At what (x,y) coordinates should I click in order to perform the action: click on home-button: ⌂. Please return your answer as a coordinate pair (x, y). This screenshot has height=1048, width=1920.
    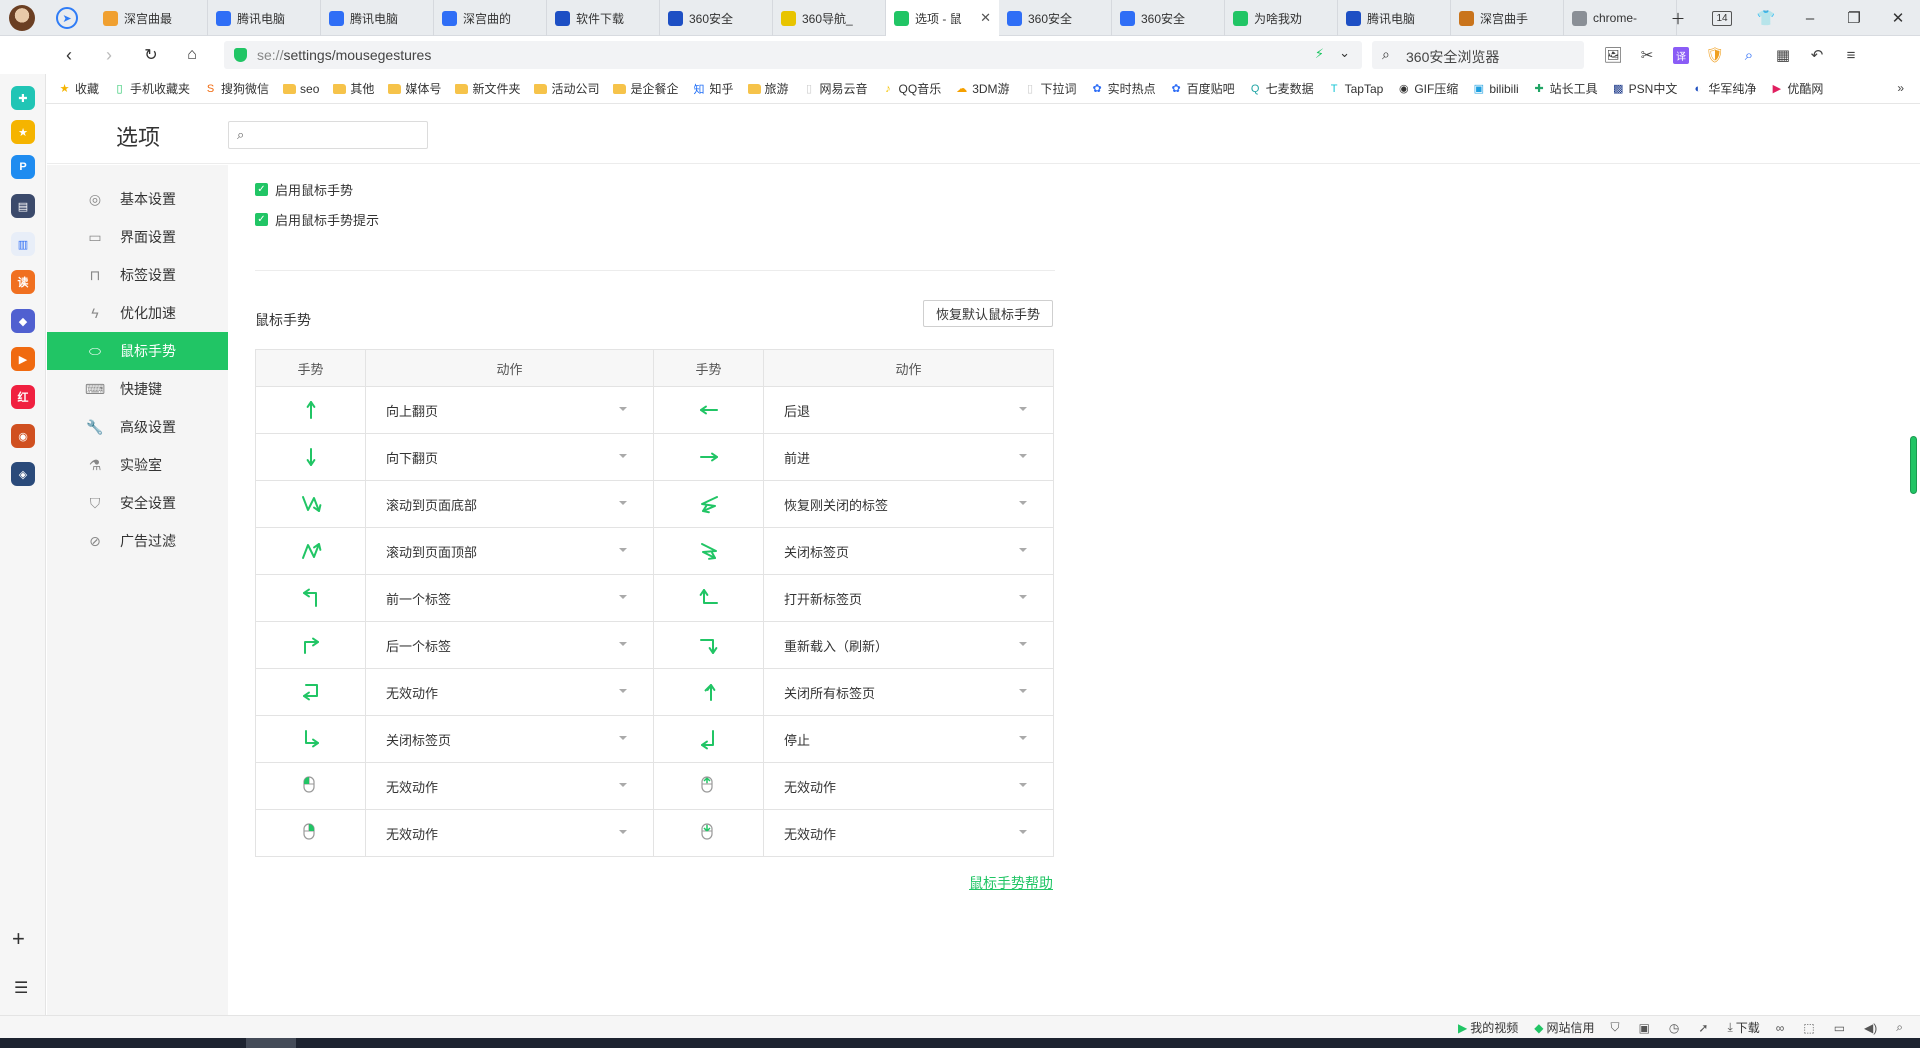
    Looking at the image, I should click on (192, 55).